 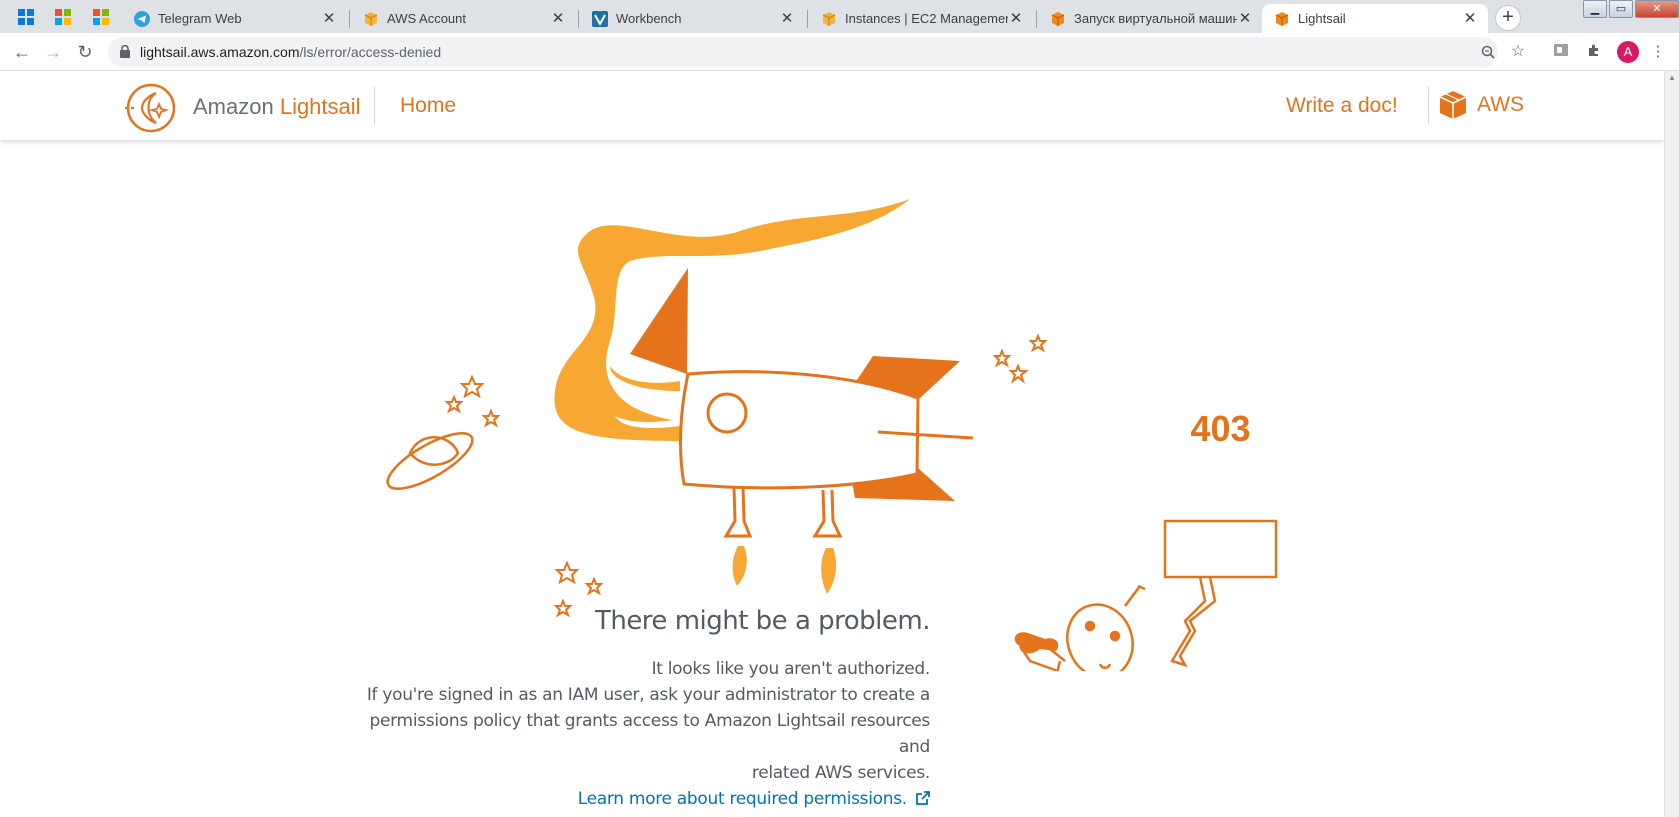 What do you see at coordinates (692, 18) in the screenshot?
I see `tab-workbench: Workbench ✕` at bounding box center [692, 18].